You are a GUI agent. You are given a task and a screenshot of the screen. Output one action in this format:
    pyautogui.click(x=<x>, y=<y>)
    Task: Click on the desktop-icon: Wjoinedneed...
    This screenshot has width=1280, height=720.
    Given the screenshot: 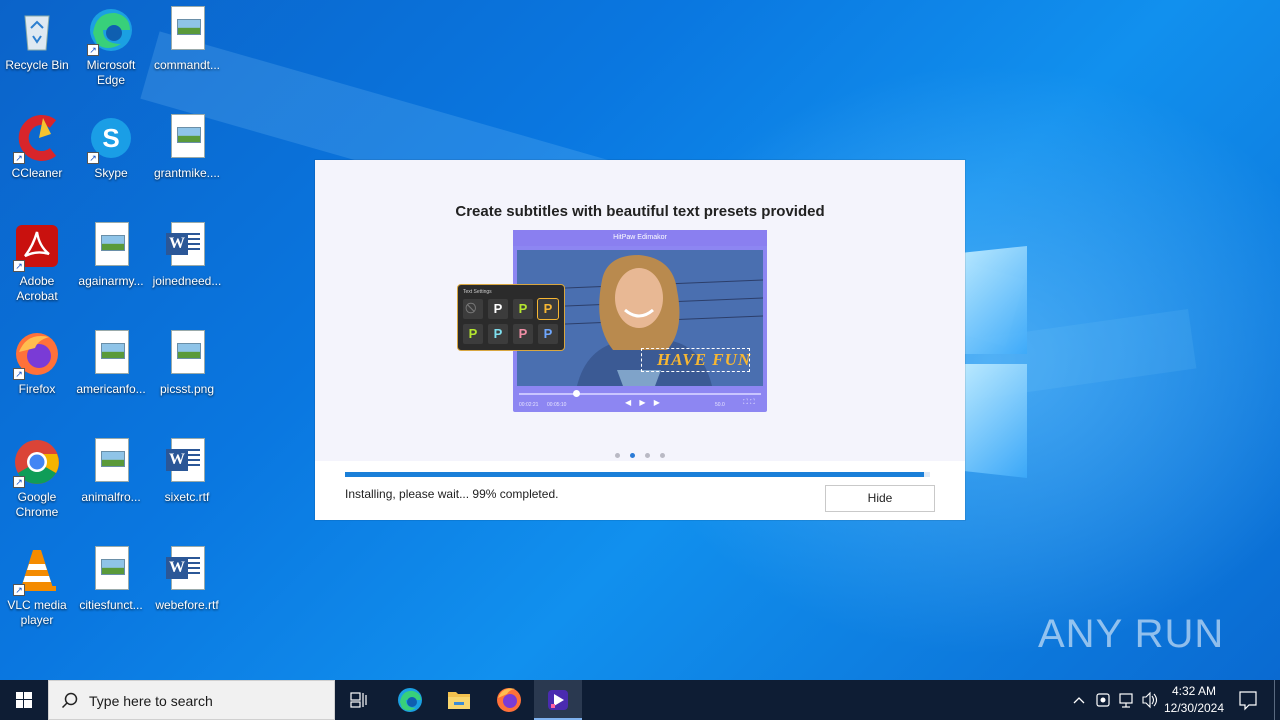 What is the action you would take?
    pyautogui.click(x=187, y=255)
    